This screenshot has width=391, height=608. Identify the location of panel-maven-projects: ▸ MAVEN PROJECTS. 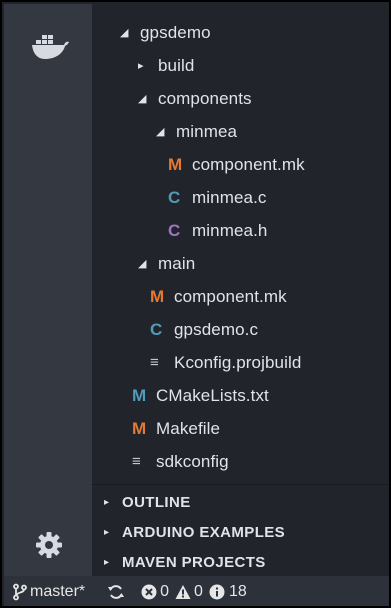
(185, 562).